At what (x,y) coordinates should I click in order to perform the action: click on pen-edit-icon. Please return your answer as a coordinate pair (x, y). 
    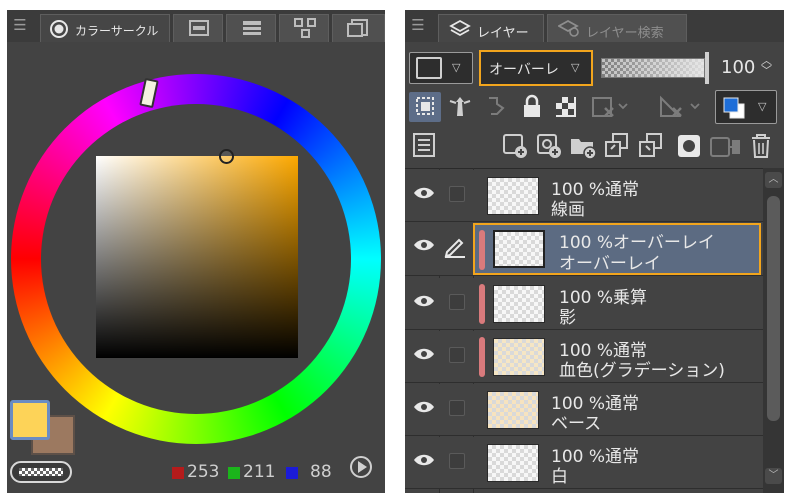
    Looking at the image, I should click on (454, 248).